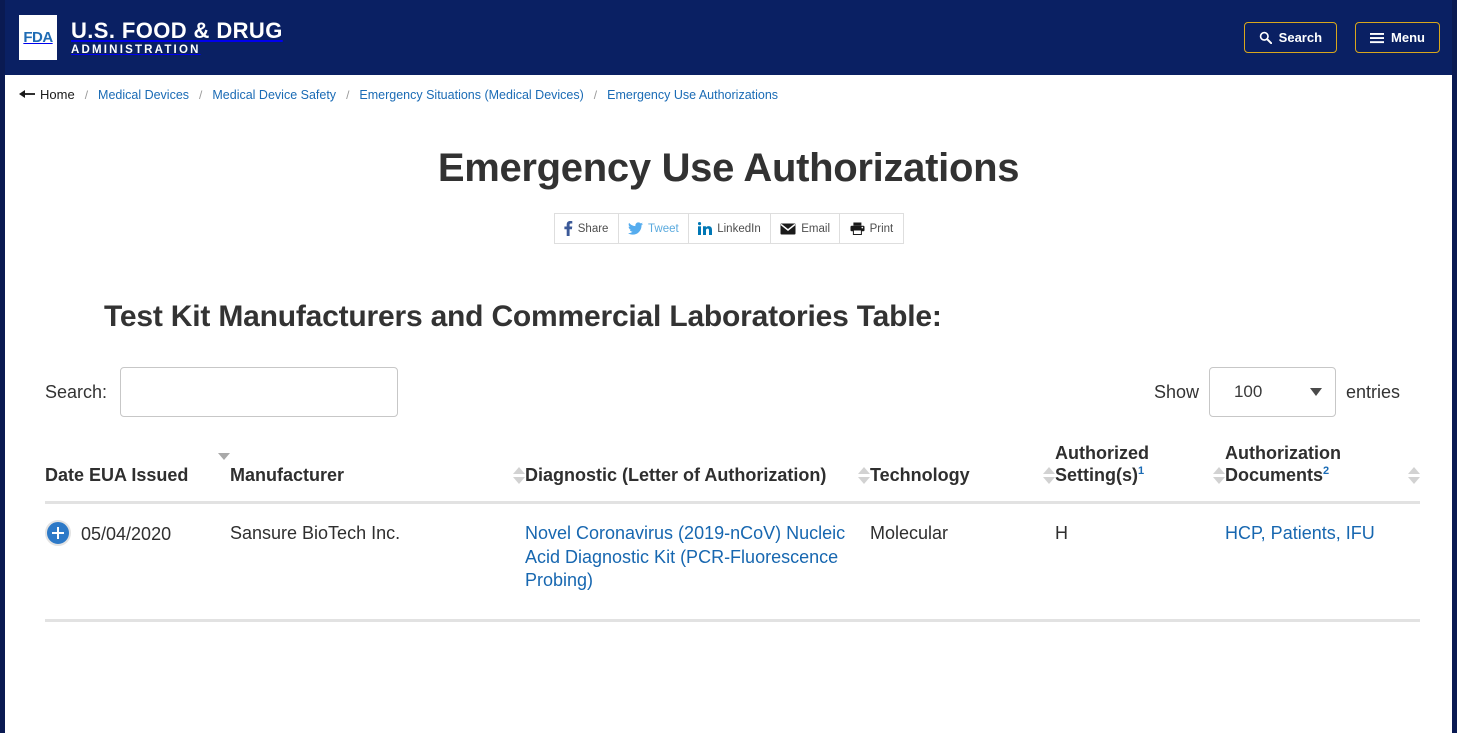 This screenshot has width=1457, height=733. What do you see at coordinates (663, 228) in the screenshot?
I see `share-twitter-label: Tweet` at bounding box center [663, 228].